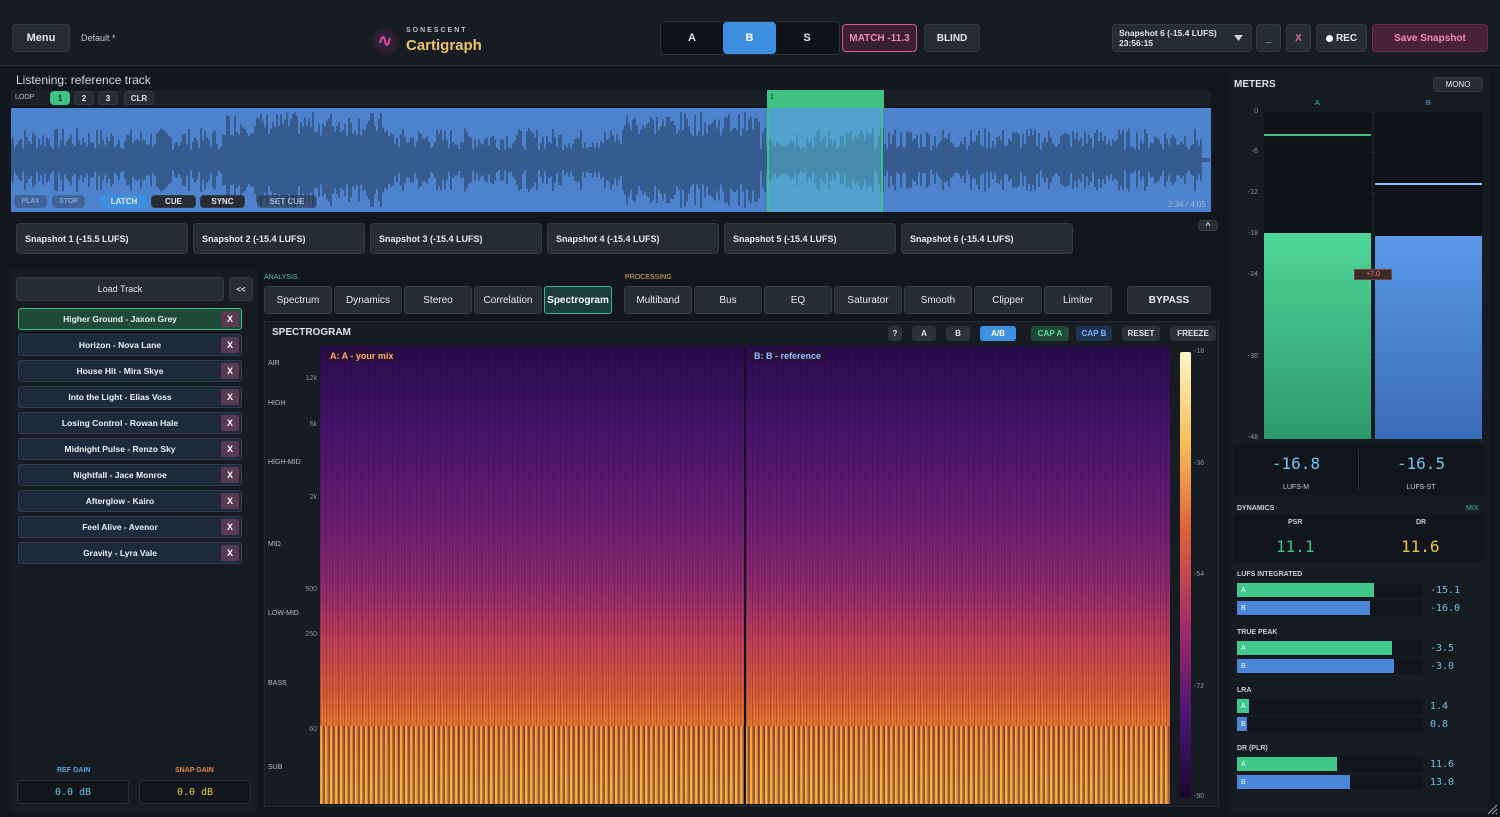 This screenshot has height=817, width=1500. Describe the element at coordinates (130, 371) in the screenshot. I see `track-item: House Hit - Mira Skye X` at that location.